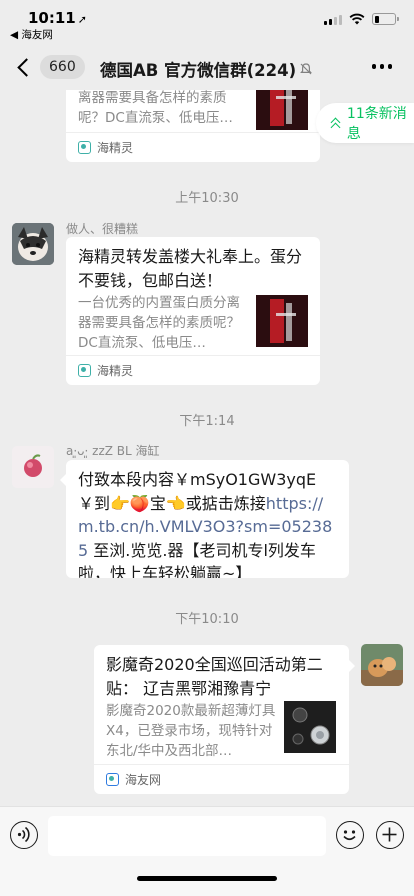 The height and width of the screenshot is (896, 414). What do you see at coordinates (62, 67) in the screenshot?
I see `unread-count-badge: 660` at bounding box center [62, 67].